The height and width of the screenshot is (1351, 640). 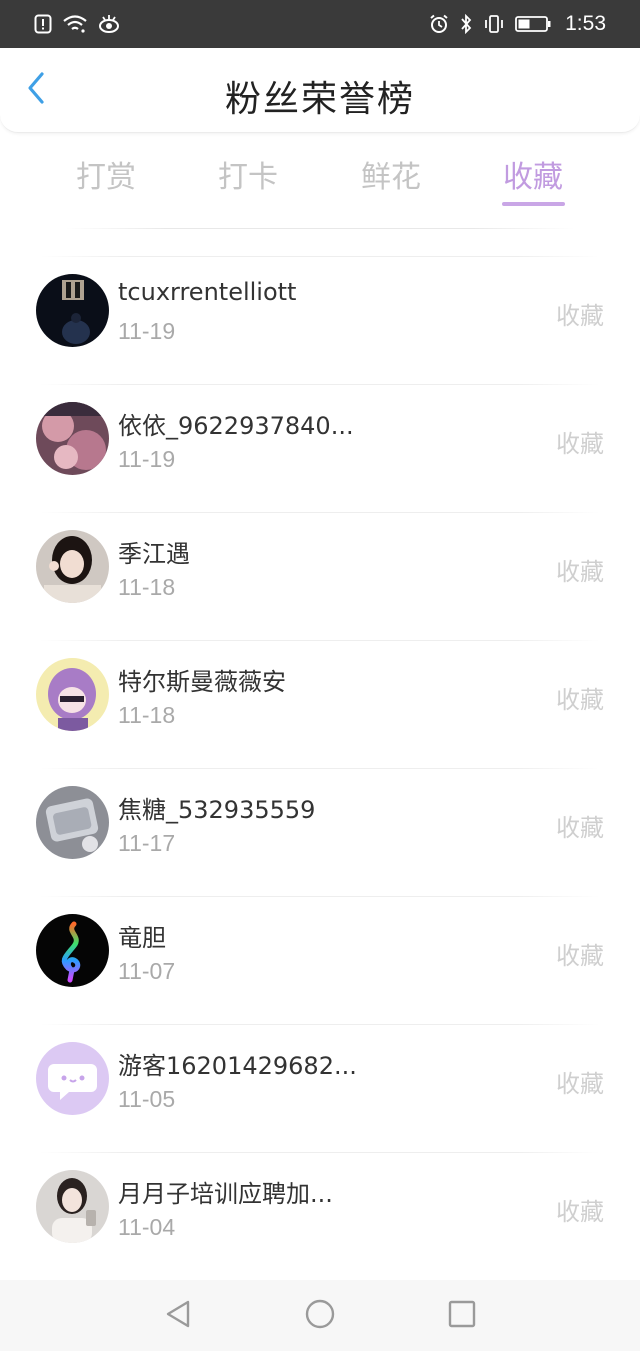 I want to click on wifi-icon, so click(x=75, y=24).